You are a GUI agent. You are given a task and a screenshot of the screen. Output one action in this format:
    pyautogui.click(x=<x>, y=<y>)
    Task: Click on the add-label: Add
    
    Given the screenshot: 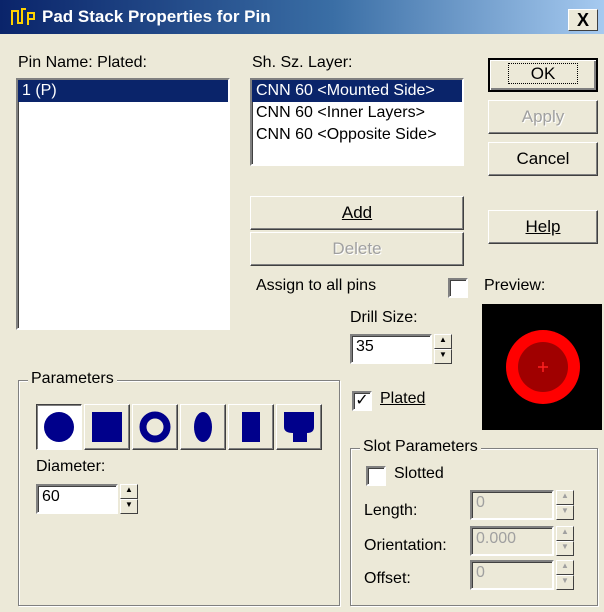 What is the action you would take?
    pyautogui.click(x=357, y=212)
    